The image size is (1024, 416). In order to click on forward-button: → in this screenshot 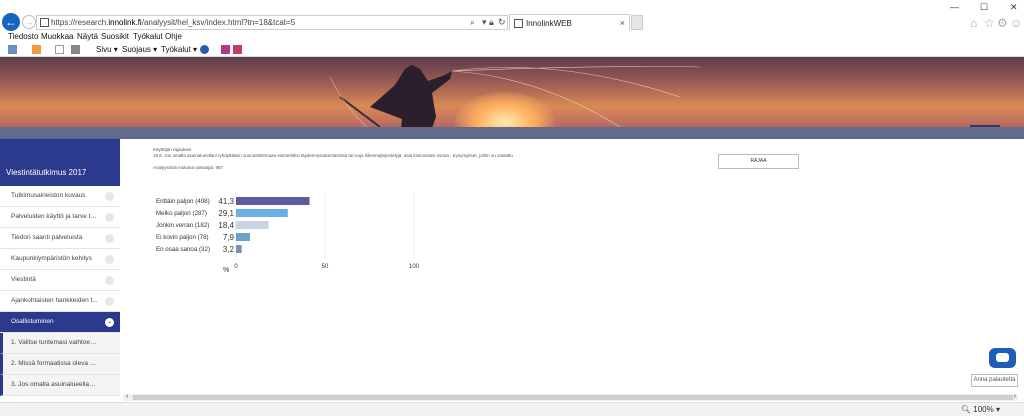, I will do `click(29, 22)`.